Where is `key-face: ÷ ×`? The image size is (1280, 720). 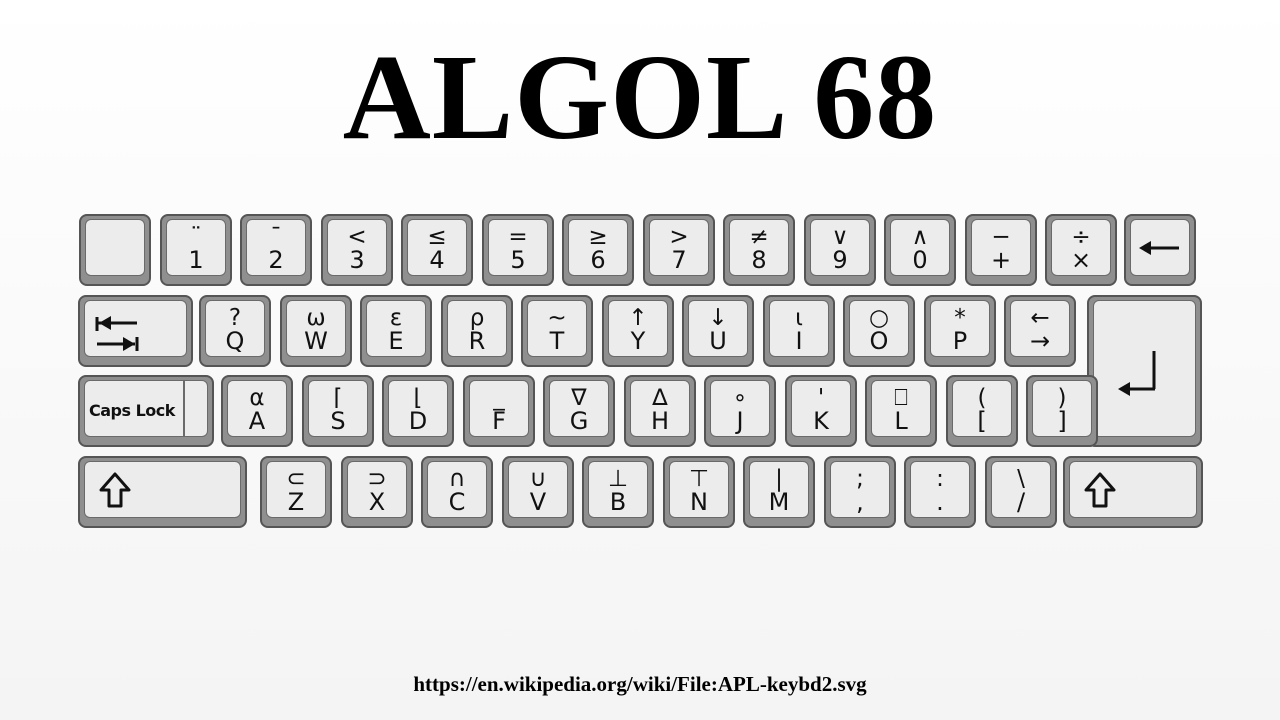 key-face: ÷ × is located at coordinates (1081, 247).